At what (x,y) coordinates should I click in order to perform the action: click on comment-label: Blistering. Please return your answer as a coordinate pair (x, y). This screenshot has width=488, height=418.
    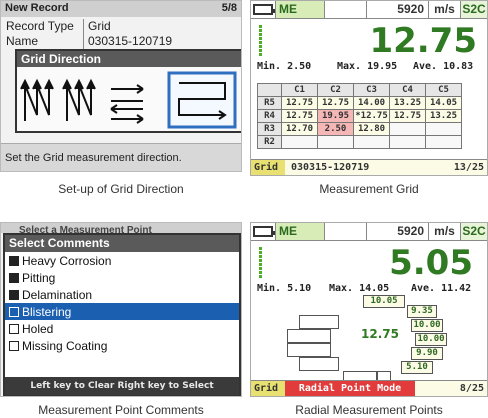
    Looking at the image, I should click on (47, 311).